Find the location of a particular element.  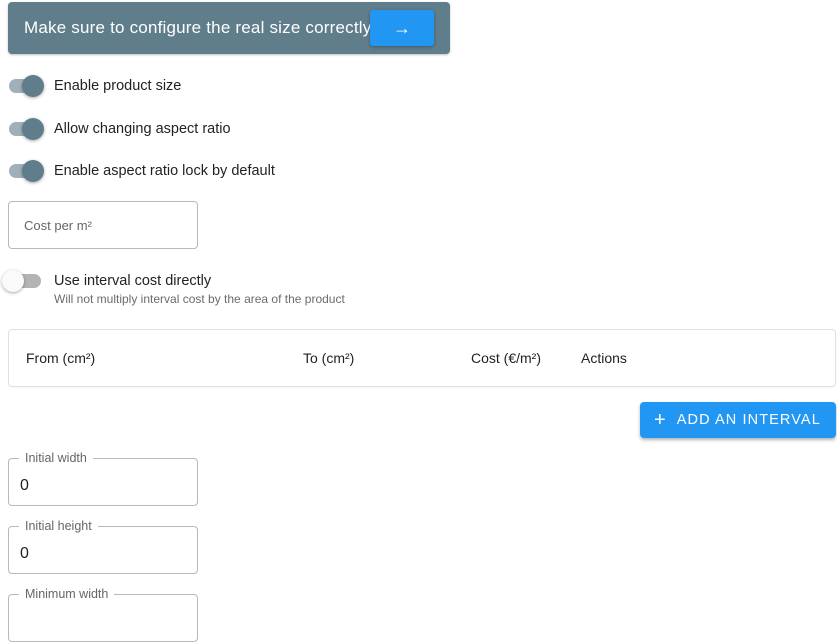

toggle-enable-product-size: Enable product size is located at coordinates (94, 86).